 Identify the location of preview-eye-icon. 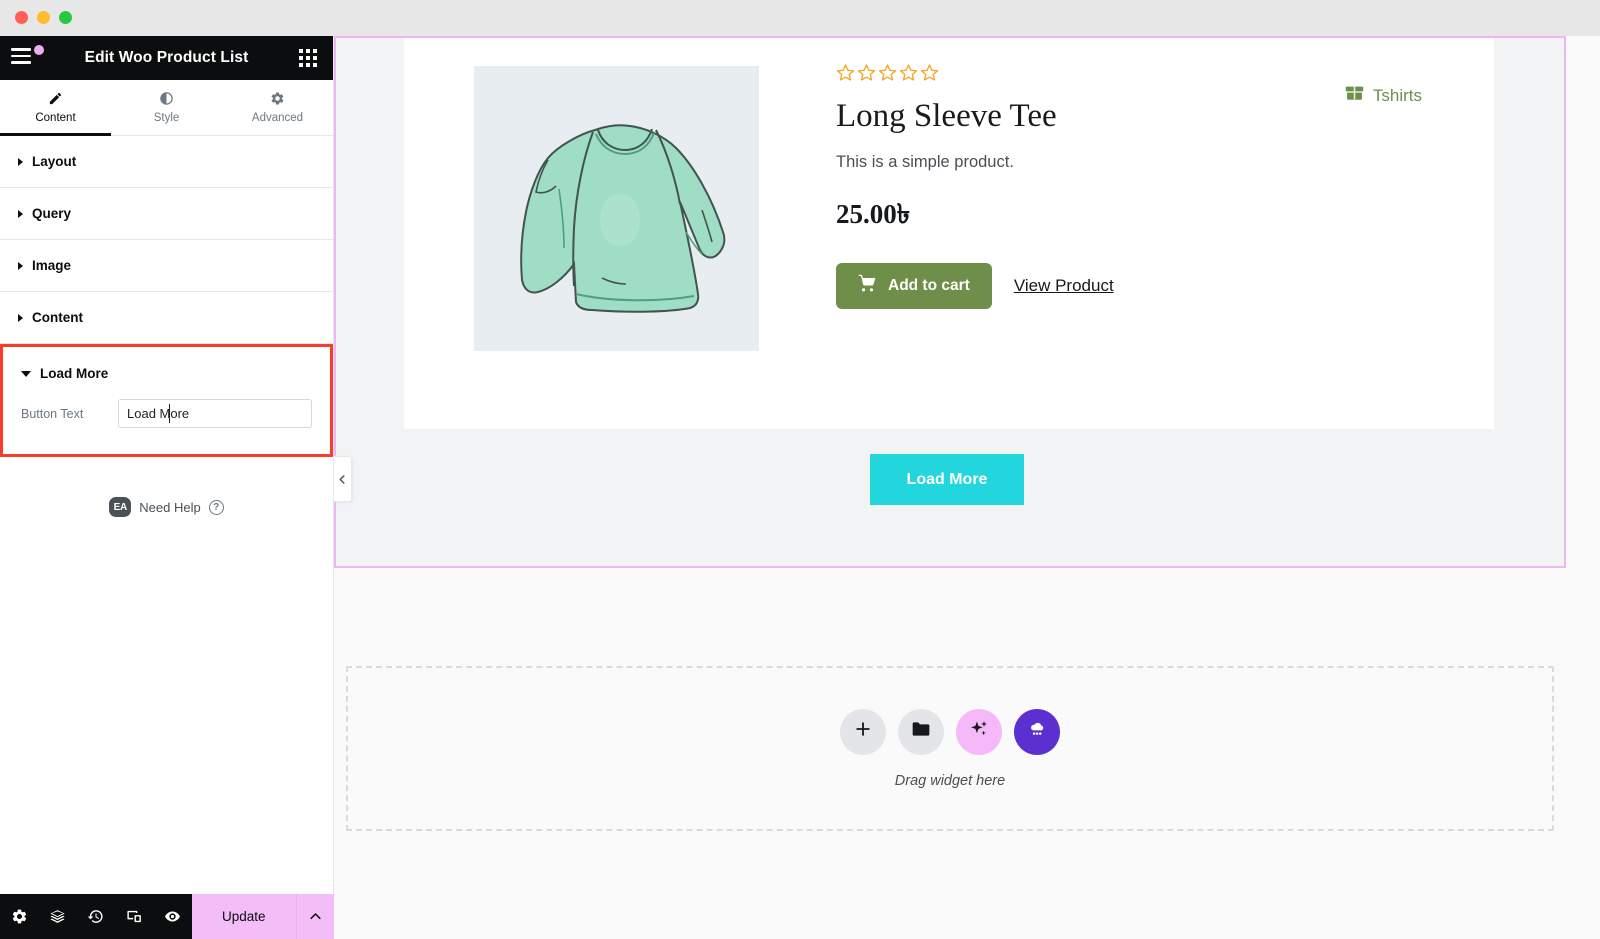
(173, 916).